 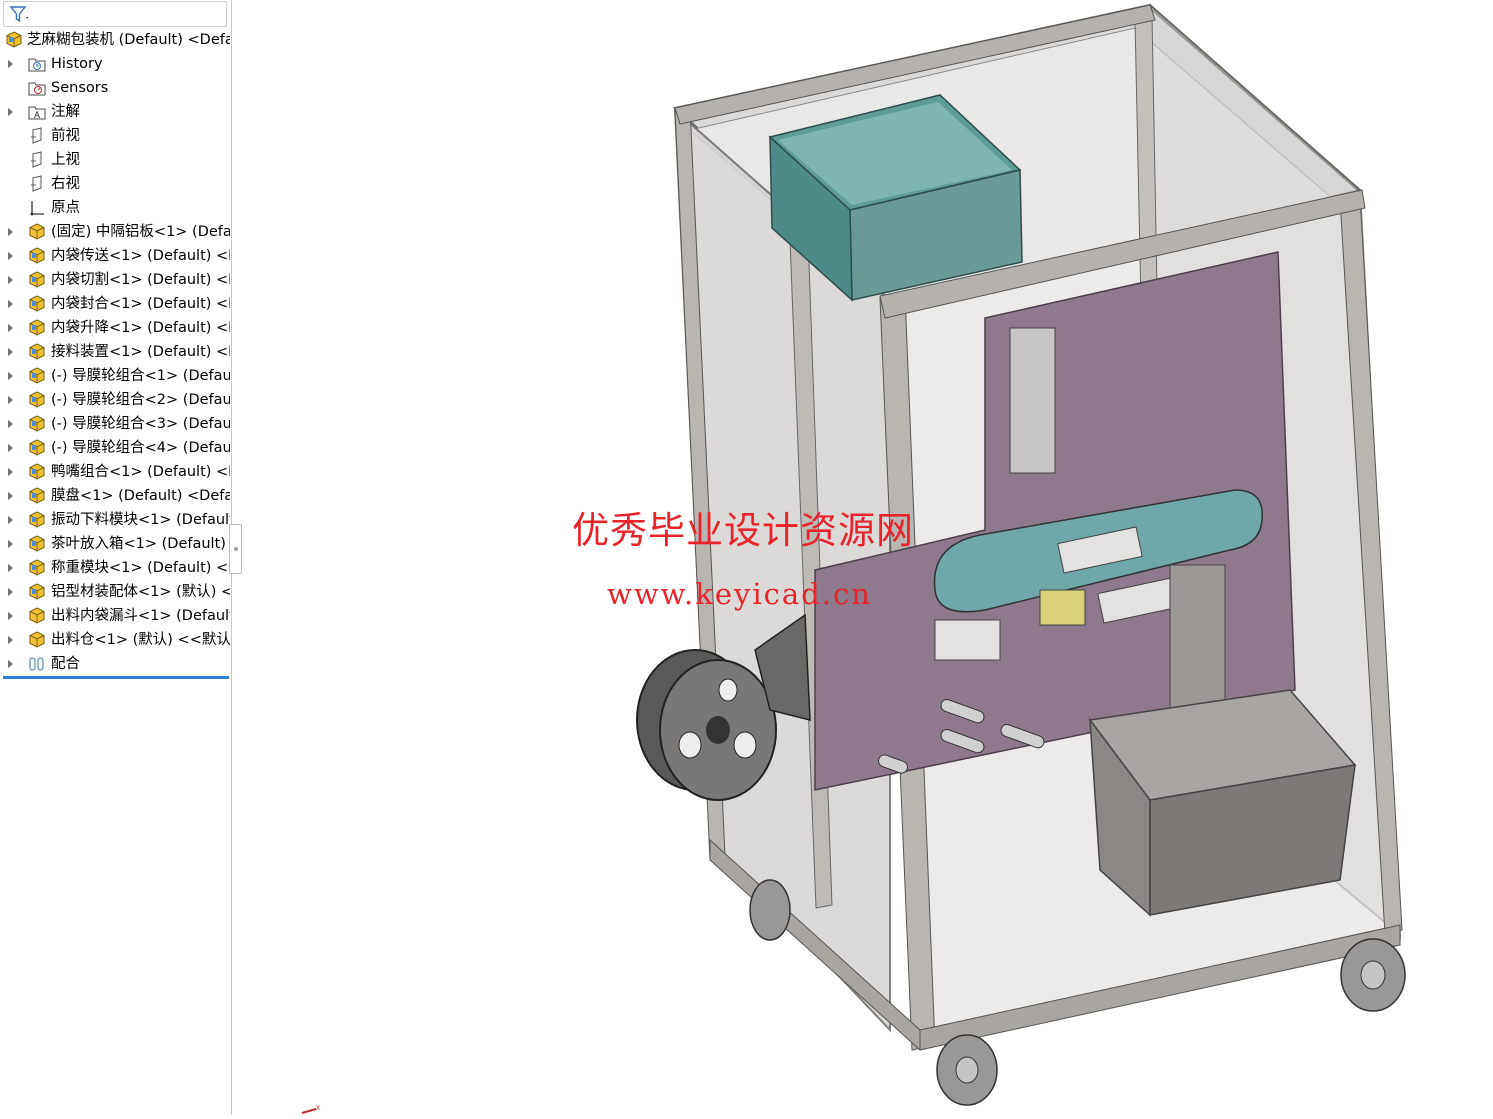 I want to click on tree-item: (-) 导膜轮组合<1> (Defau, so click(x=115, y=376).